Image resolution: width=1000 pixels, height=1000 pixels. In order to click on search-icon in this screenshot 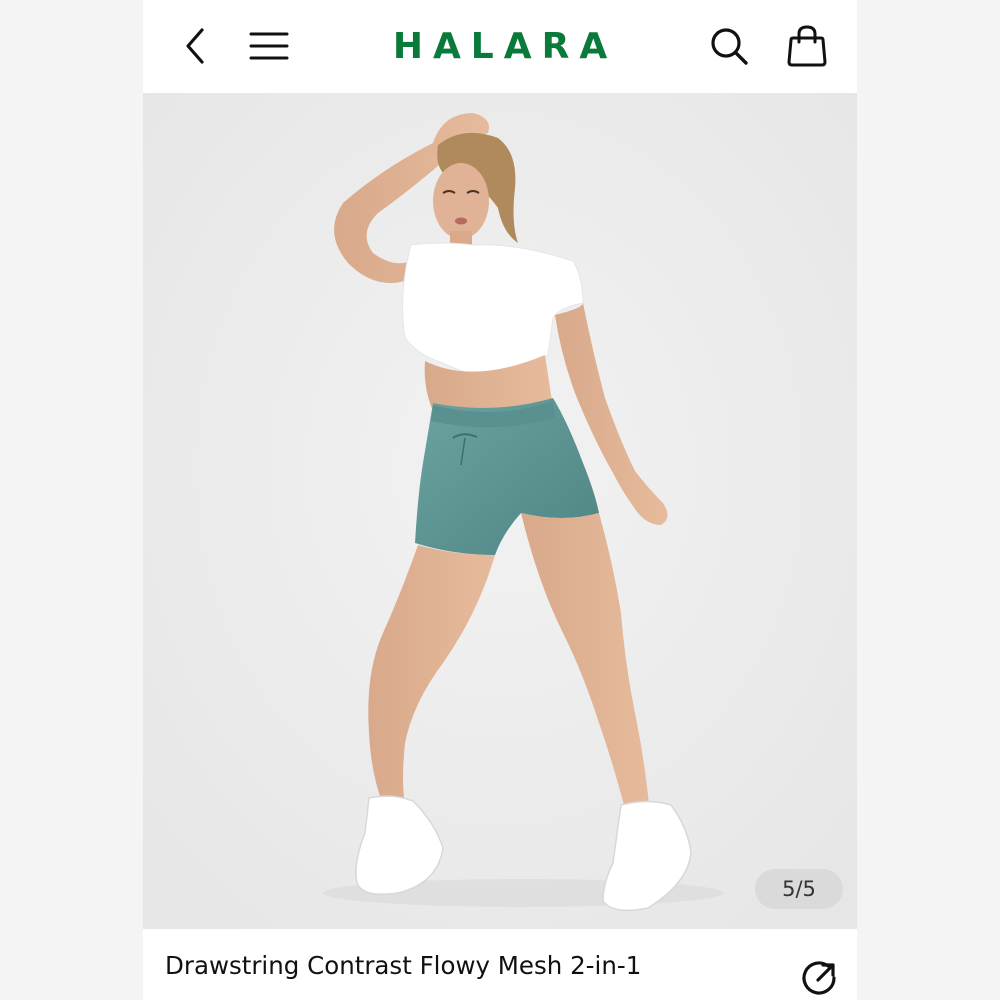, I will do `click(729, 46)`.